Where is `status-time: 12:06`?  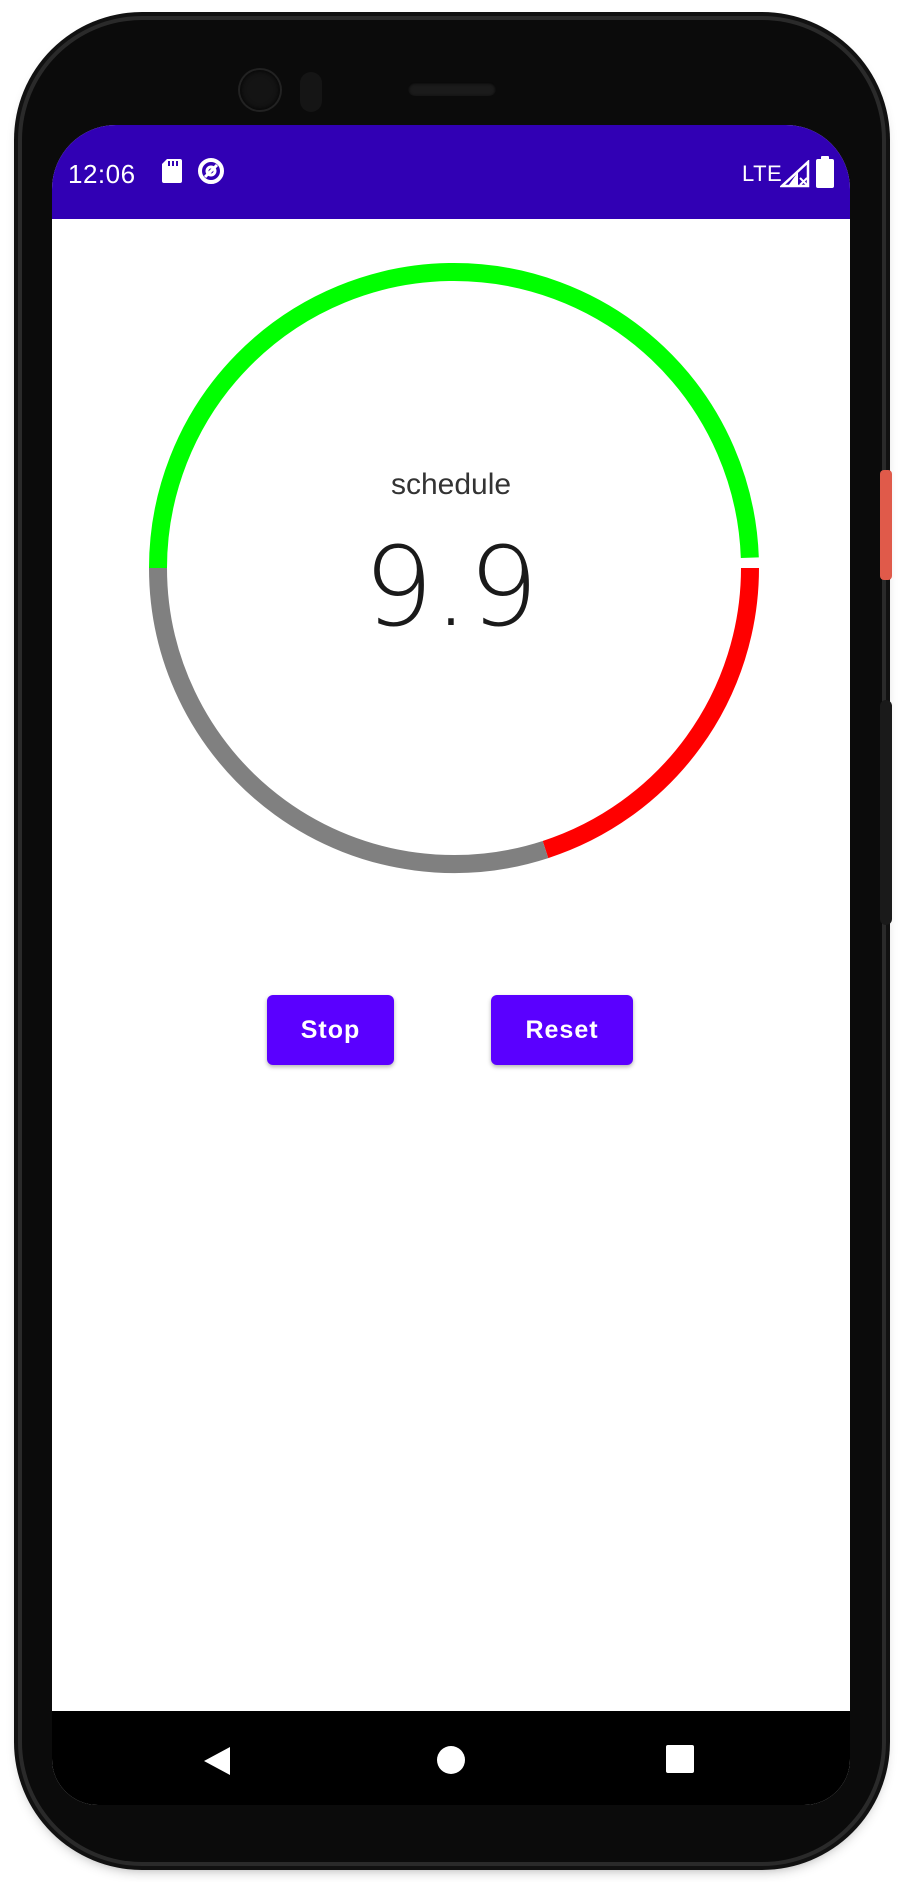 status-time: 12:06 is located at coordinates (102, 174).